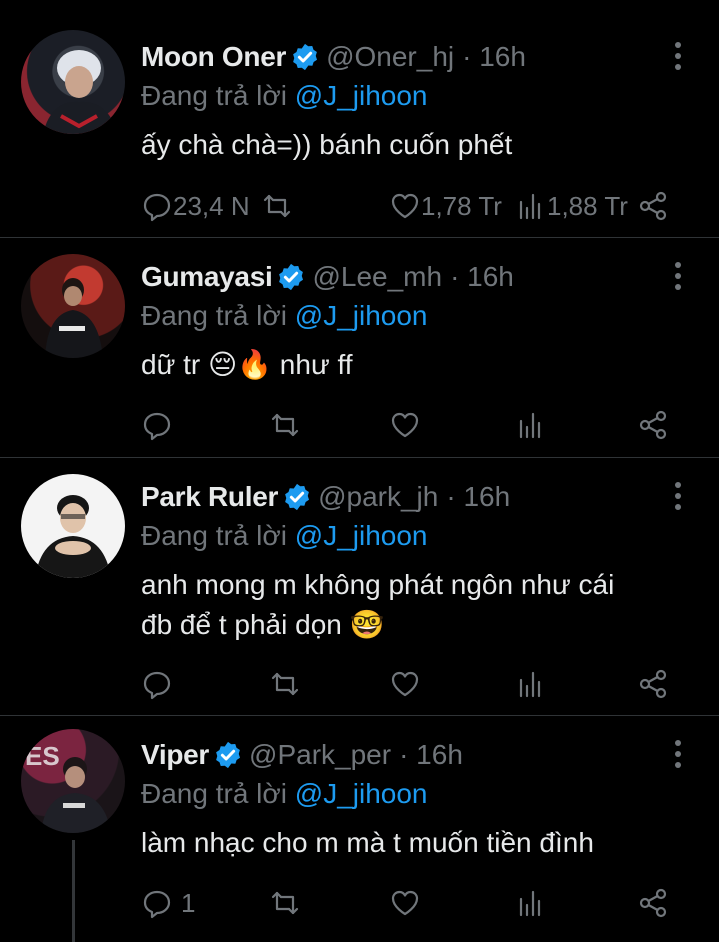 This screenshot has height=942, width=719. What do you see at coordinates (42, 756) in the screenshot?
I see `svg-text: ES` at bounding box center [42, 756].